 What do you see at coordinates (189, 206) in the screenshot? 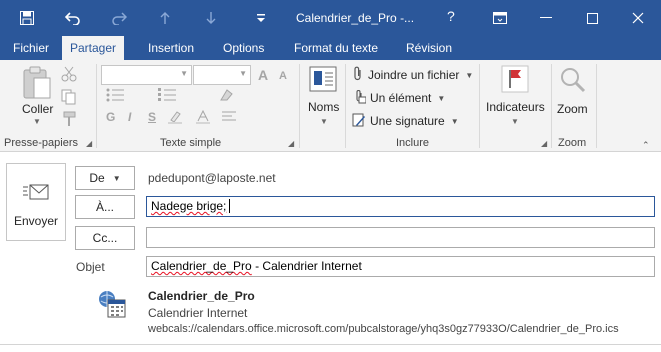
I see `to-recipient: Nadege brige;` at bounding box center [189, 206].